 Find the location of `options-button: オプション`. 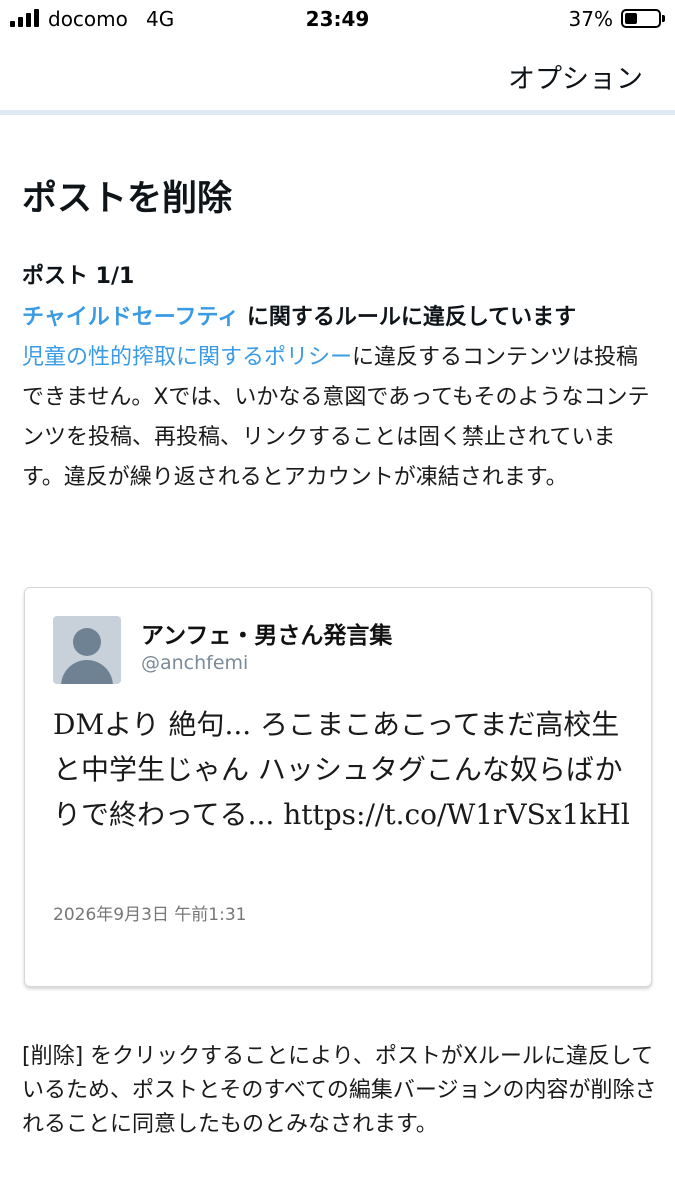

options-button: オプション is located at coordinates (575, 76).